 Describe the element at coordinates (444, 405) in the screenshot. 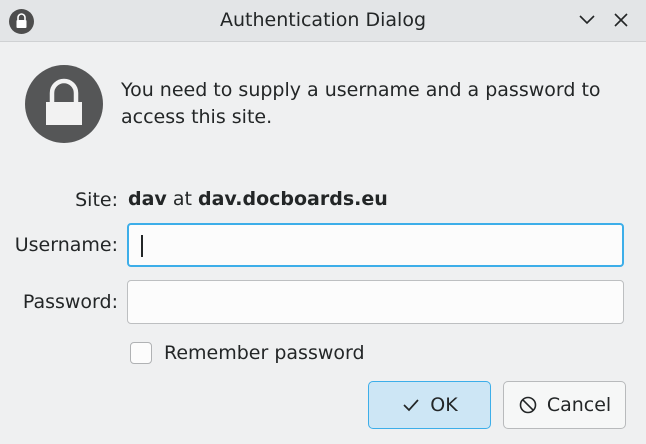

I see `ok-button-label: OK` at that location.